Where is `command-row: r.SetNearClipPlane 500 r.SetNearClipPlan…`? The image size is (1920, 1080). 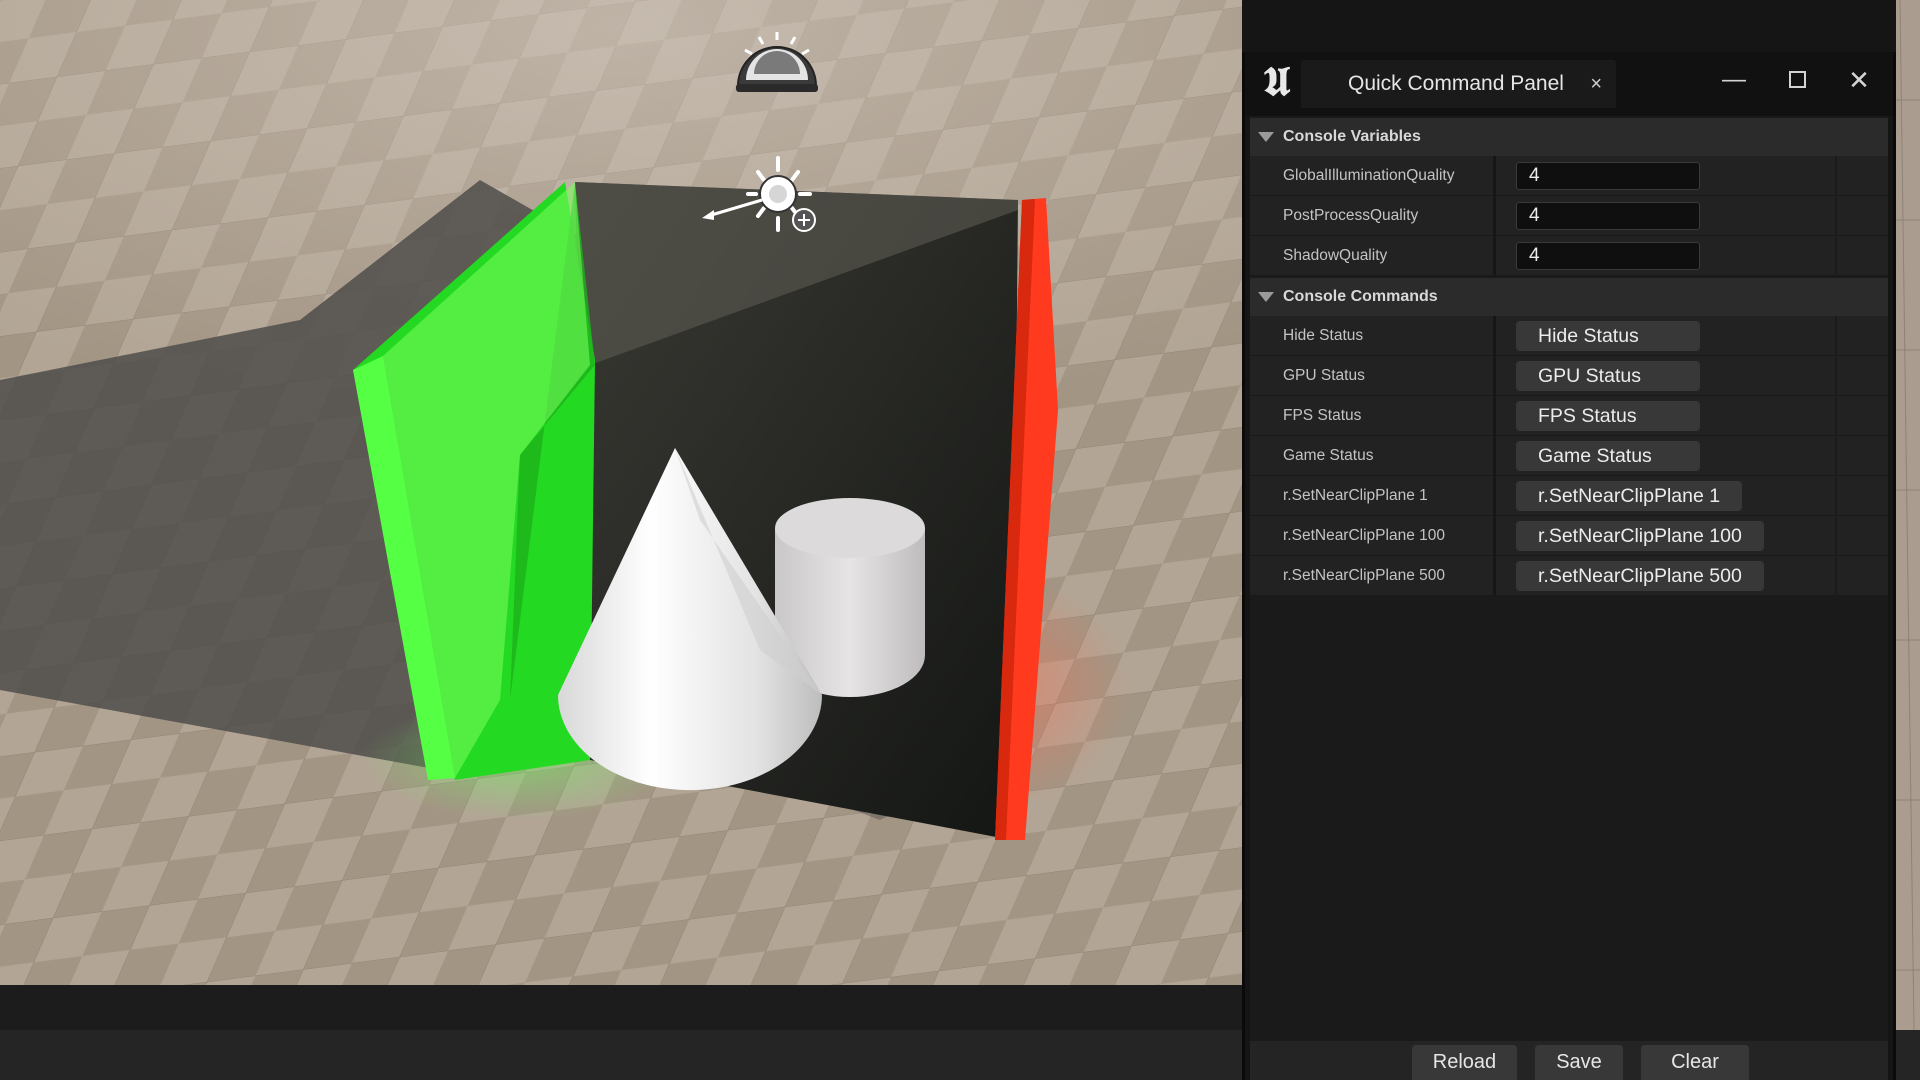 command-row: r.SetNearClipPlane 500 r.SetNearClipPlan… is located at coordinates (1569, 576).